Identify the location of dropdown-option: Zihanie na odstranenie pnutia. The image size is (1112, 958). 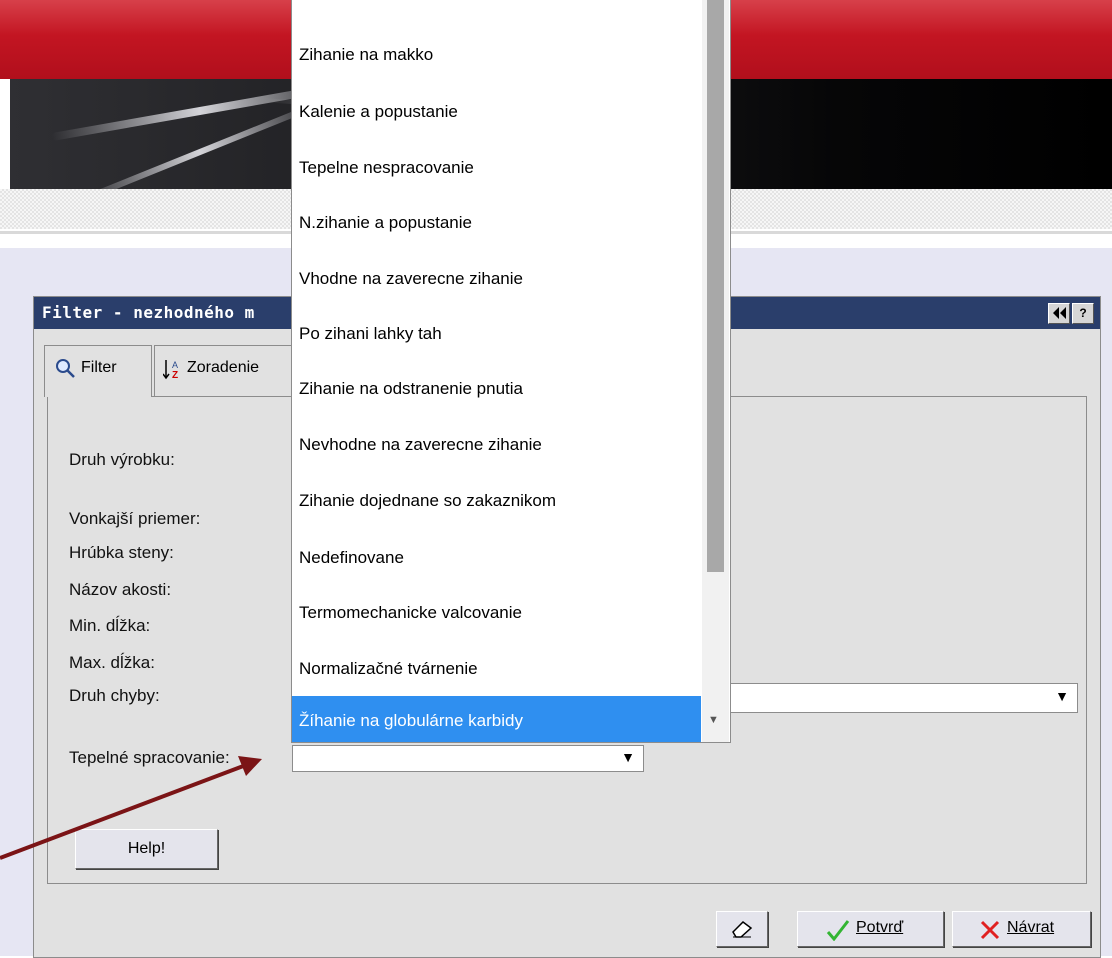
(496, 389).